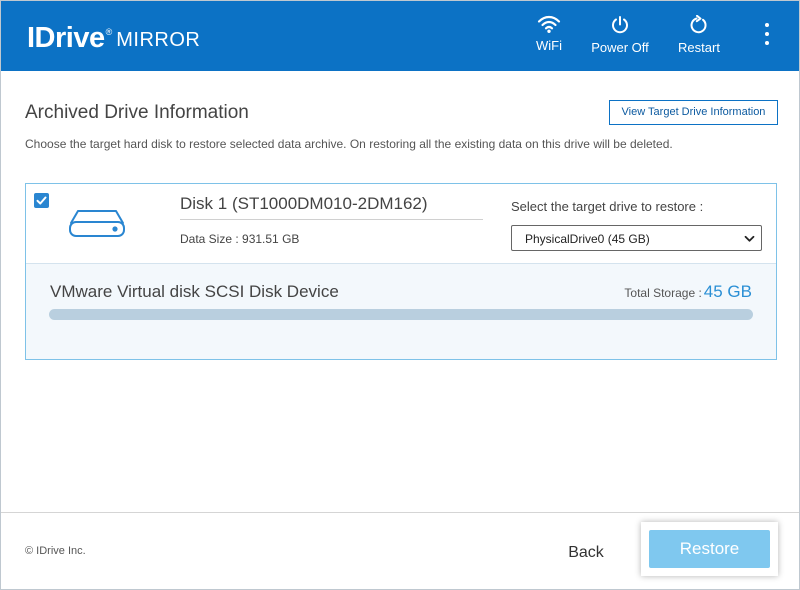  Describe the element at coordinates (400, 36) in the screenshot. I see `header-bar: IDrive ® MIRROR WiFi Power Off Restart` at that location.